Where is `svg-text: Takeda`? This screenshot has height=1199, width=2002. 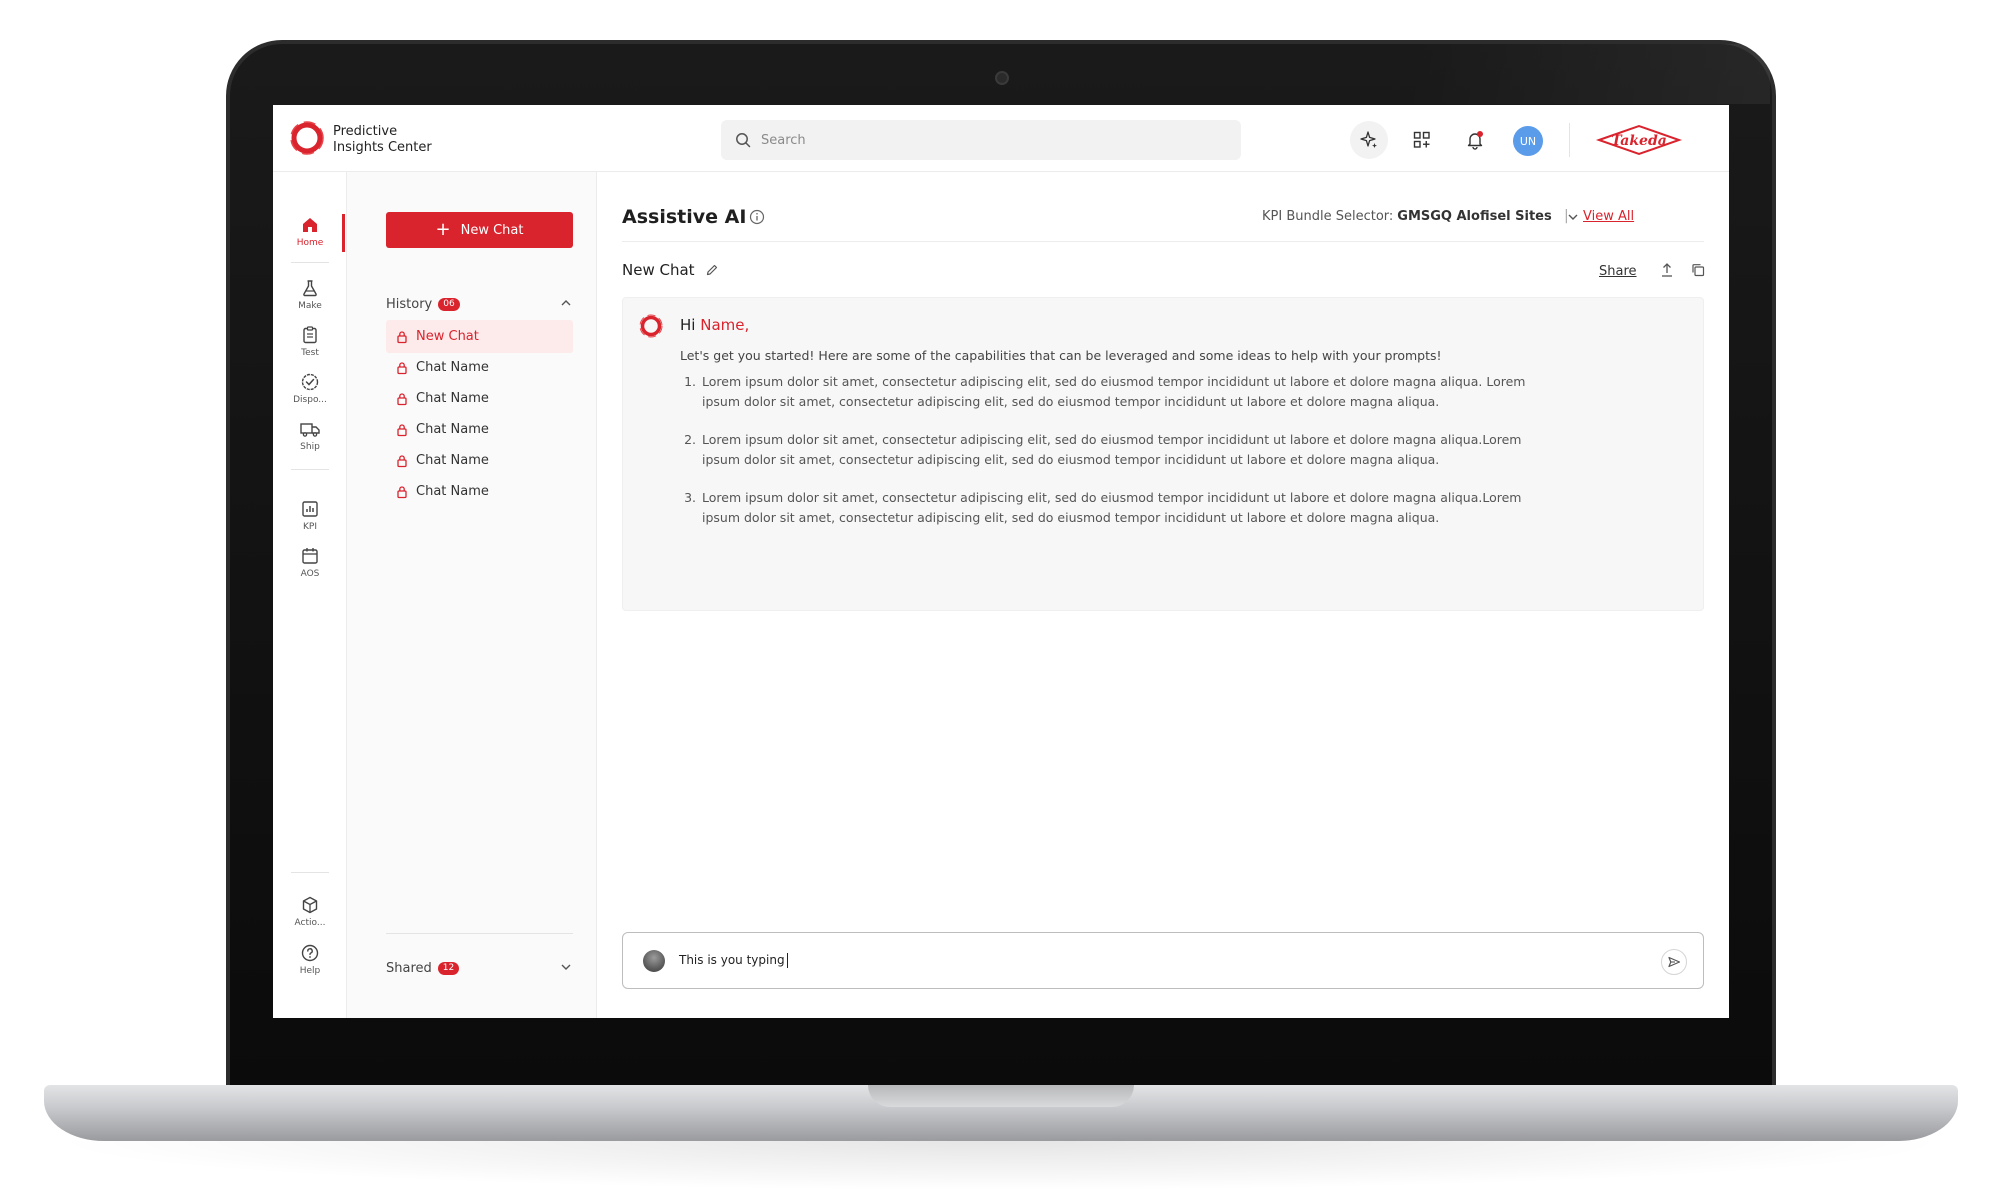 svg-text: Takeda is located at coordinates (1639, 141).